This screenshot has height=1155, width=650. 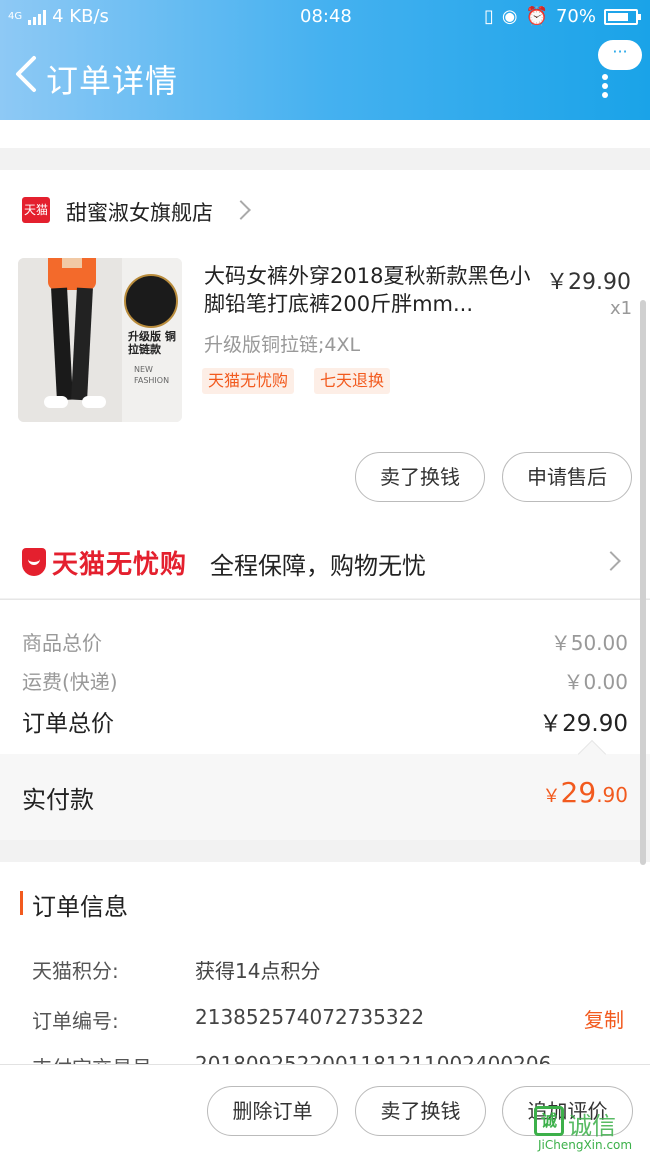 What do you see at coordinates (509, 16) in the screenshot?
I see `lock-icon: ◉` at bounding box center [509, 16].